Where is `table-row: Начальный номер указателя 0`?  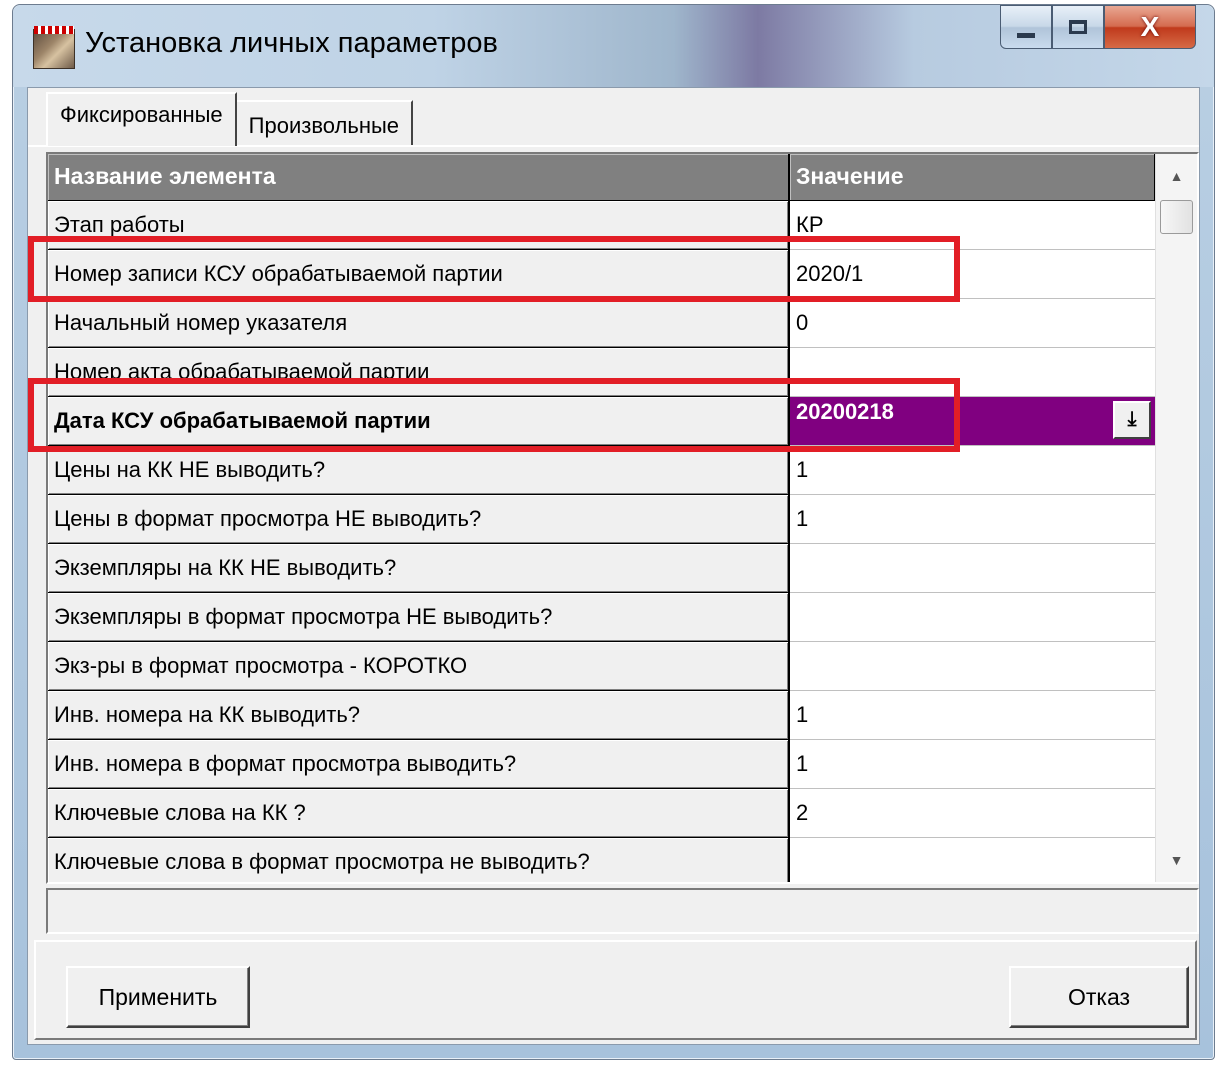 table-row: Начальный номер указателя 0 is located at coordinates (601, 323).